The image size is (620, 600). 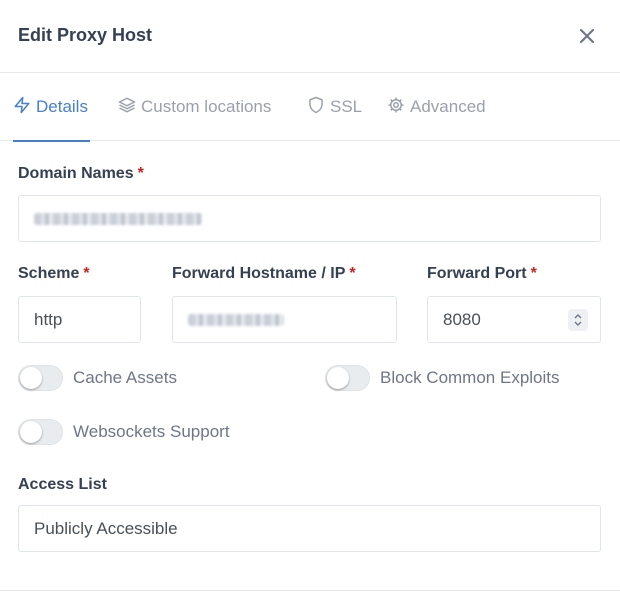 What do you see at coordinates (310, 590) in the screenshot?
I see `footer-divider` at bounding box center [310, 590].